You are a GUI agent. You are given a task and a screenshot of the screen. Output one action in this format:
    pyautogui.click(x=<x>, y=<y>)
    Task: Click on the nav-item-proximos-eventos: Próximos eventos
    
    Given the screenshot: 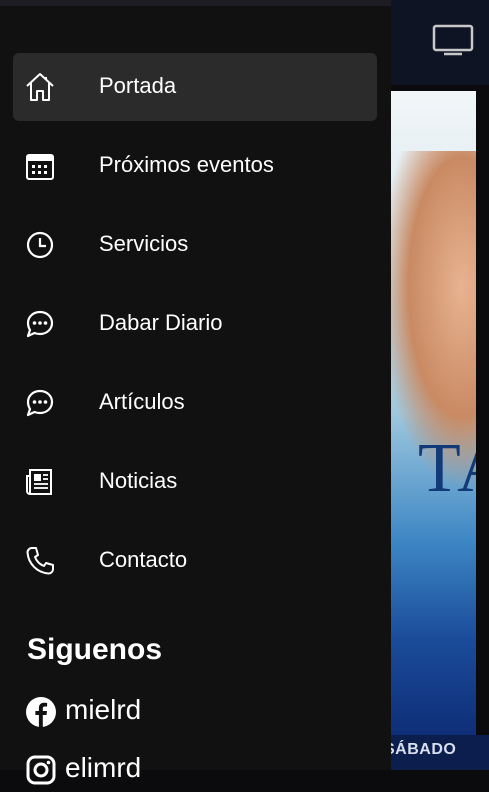 What is the action you would take?
    pyautogui.click(x=195, y=166)
    